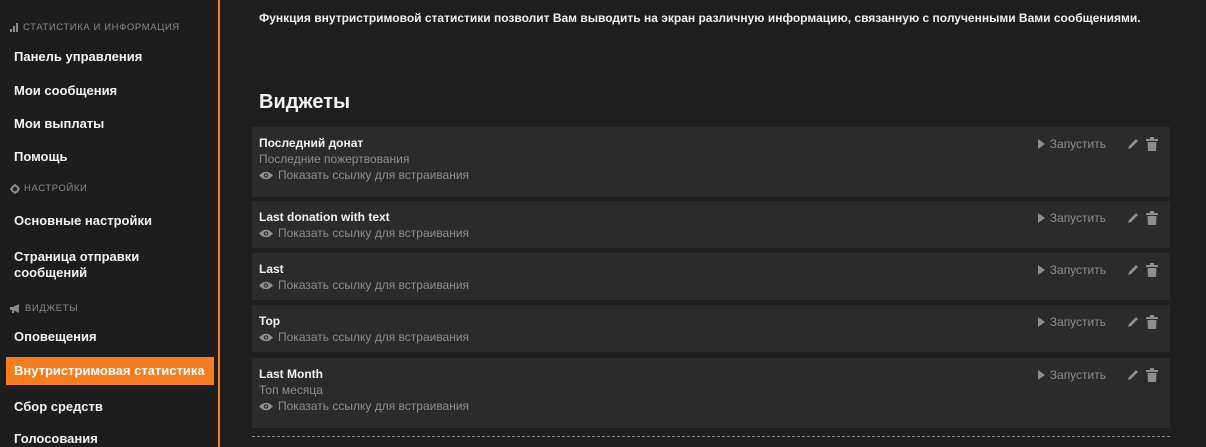 This screenshot has height=447, width=1206. Describe the element at coordinates (110, 407) in the screenshot. I see `sidebar-item-fundraising: Сбор средств` at that location.